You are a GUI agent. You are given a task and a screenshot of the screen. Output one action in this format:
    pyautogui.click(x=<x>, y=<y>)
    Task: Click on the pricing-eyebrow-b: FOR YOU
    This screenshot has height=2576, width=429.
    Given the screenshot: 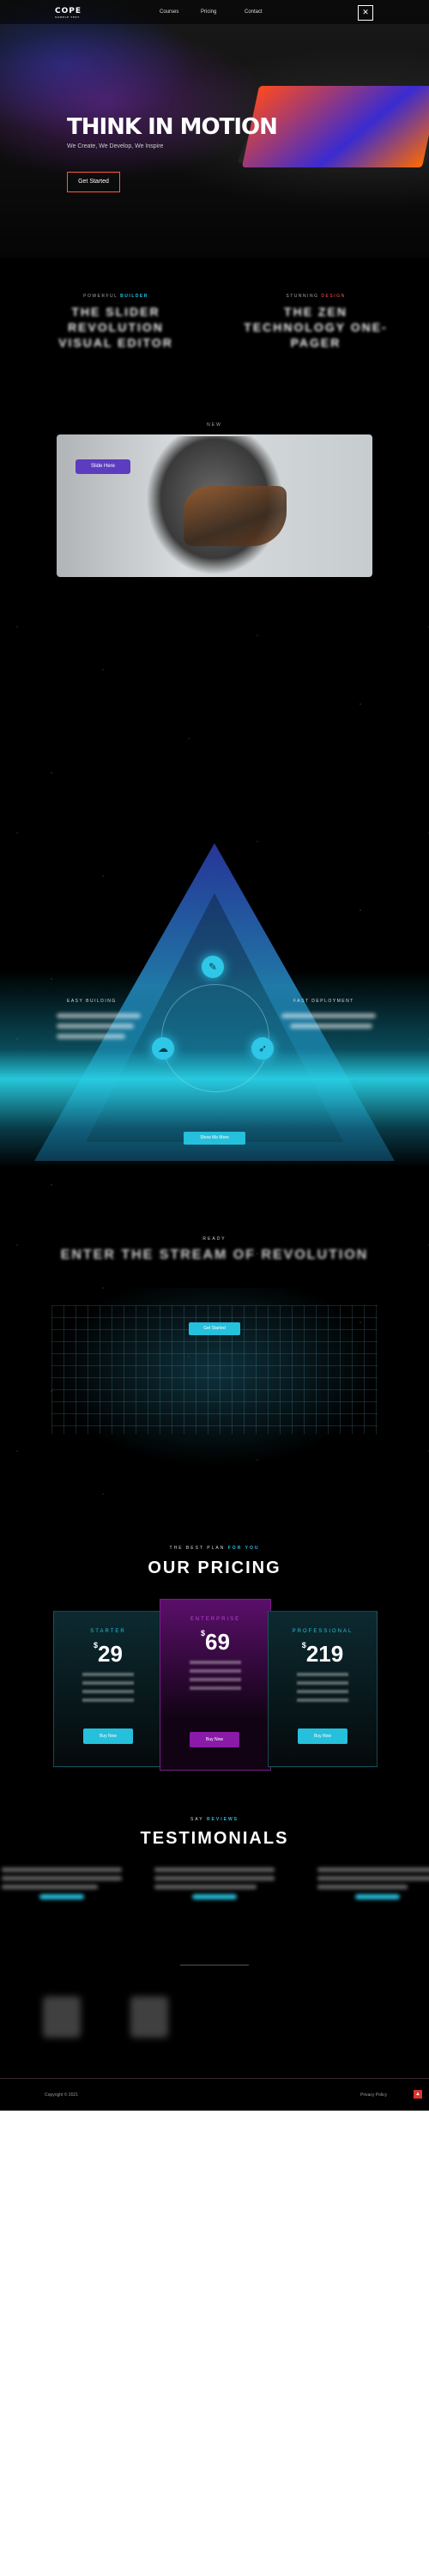 What is the action you would take?
    pyautogui.click(x=244, y=1548)
    